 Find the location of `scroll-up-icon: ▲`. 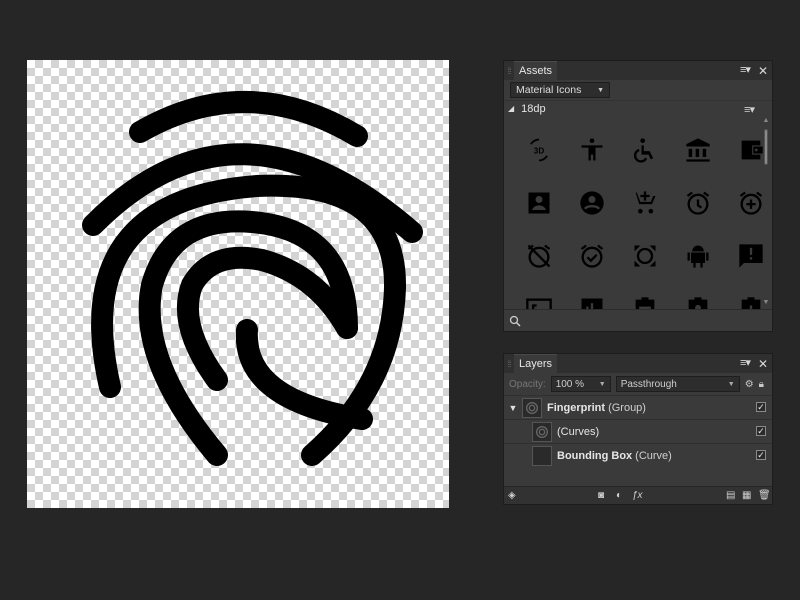

scroll-up-icon: ▲ is located at coordinates (766, 121).